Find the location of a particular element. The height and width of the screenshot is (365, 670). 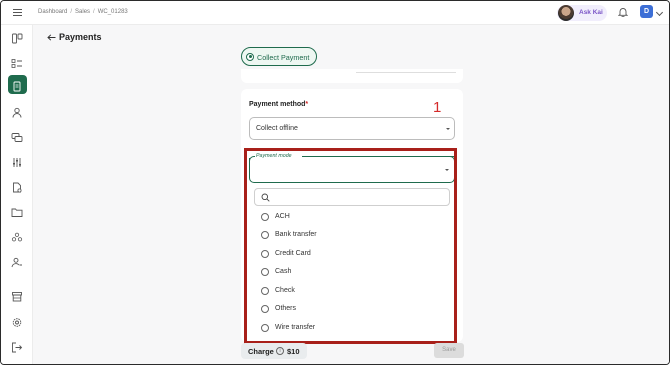

team-icon is located at coordinates (17, 236).